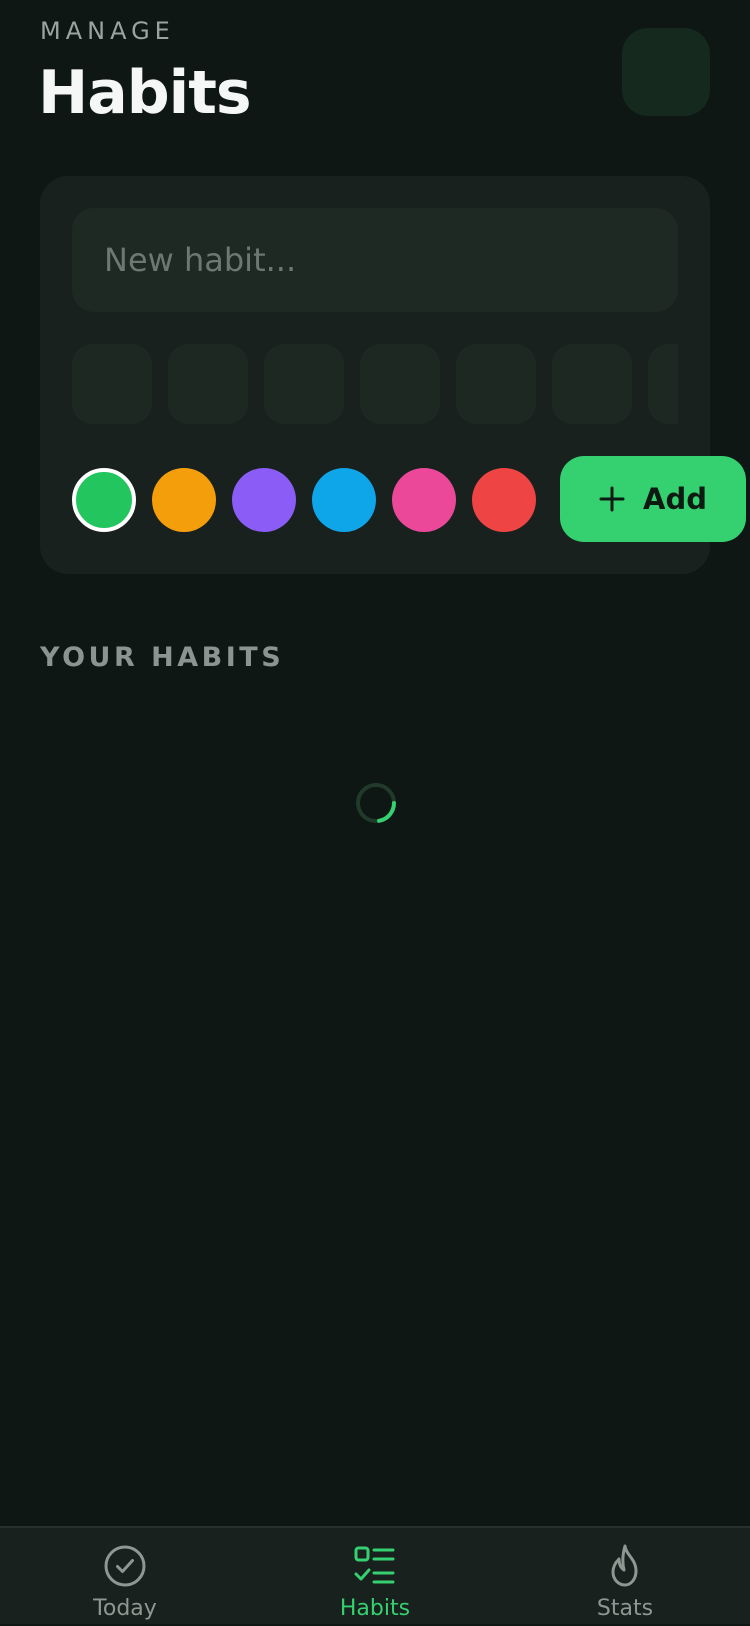 Image resolution: width=750 pixels, height=1626 pixels. I want to click on color-swatch-pink, so click(424, 500).